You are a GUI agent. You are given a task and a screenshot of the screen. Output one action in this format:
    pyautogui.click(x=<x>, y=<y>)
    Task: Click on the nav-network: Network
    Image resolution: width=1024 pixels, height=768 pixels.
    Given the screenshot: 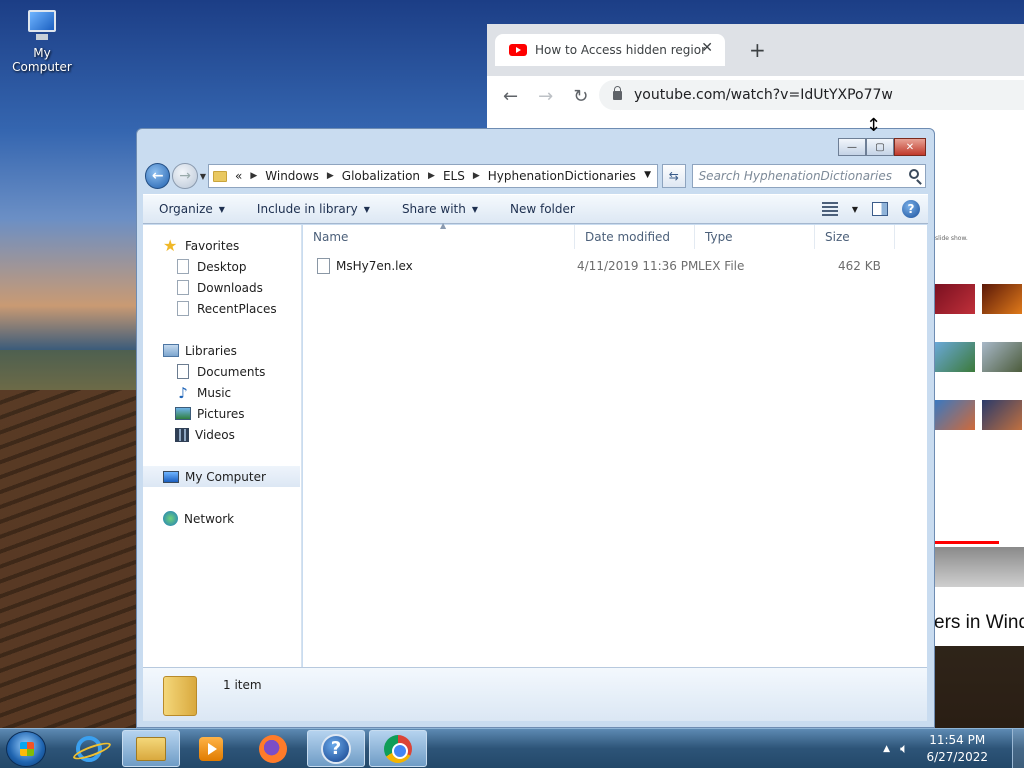 What is the action you would take?
    pyautogui.click(x=221, y=518)
    